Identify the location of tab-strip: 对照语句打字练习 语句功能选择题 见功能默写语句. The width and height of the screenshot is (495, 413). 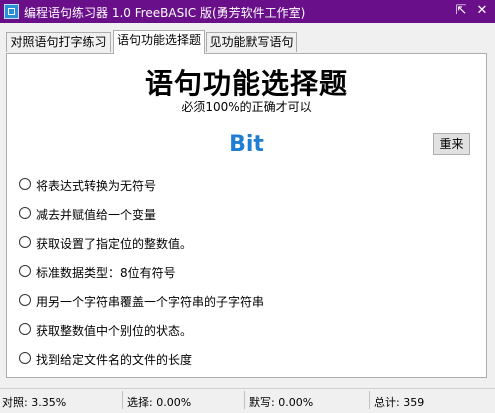
(247, 38).